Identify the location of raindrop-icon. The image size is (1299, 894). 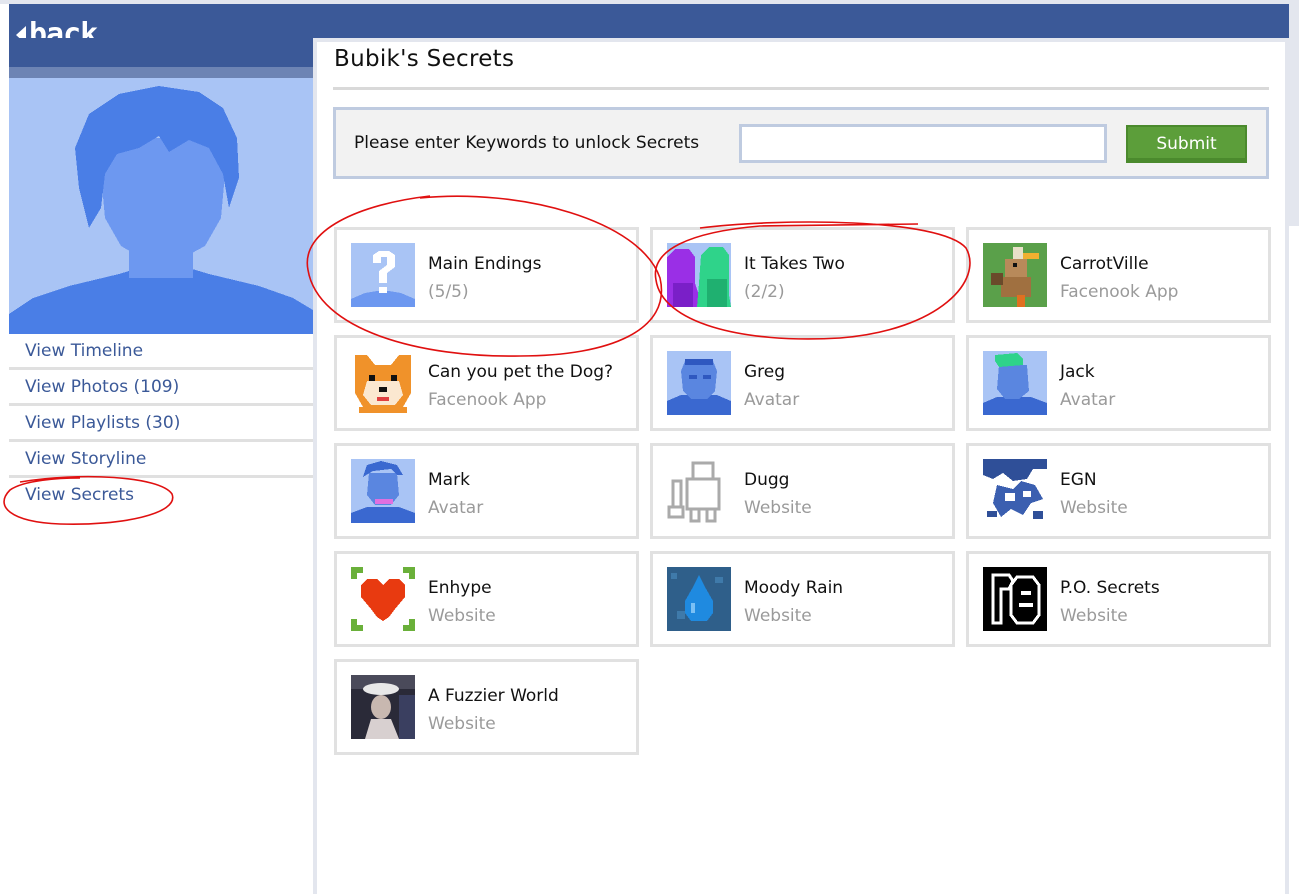
(699, 599).